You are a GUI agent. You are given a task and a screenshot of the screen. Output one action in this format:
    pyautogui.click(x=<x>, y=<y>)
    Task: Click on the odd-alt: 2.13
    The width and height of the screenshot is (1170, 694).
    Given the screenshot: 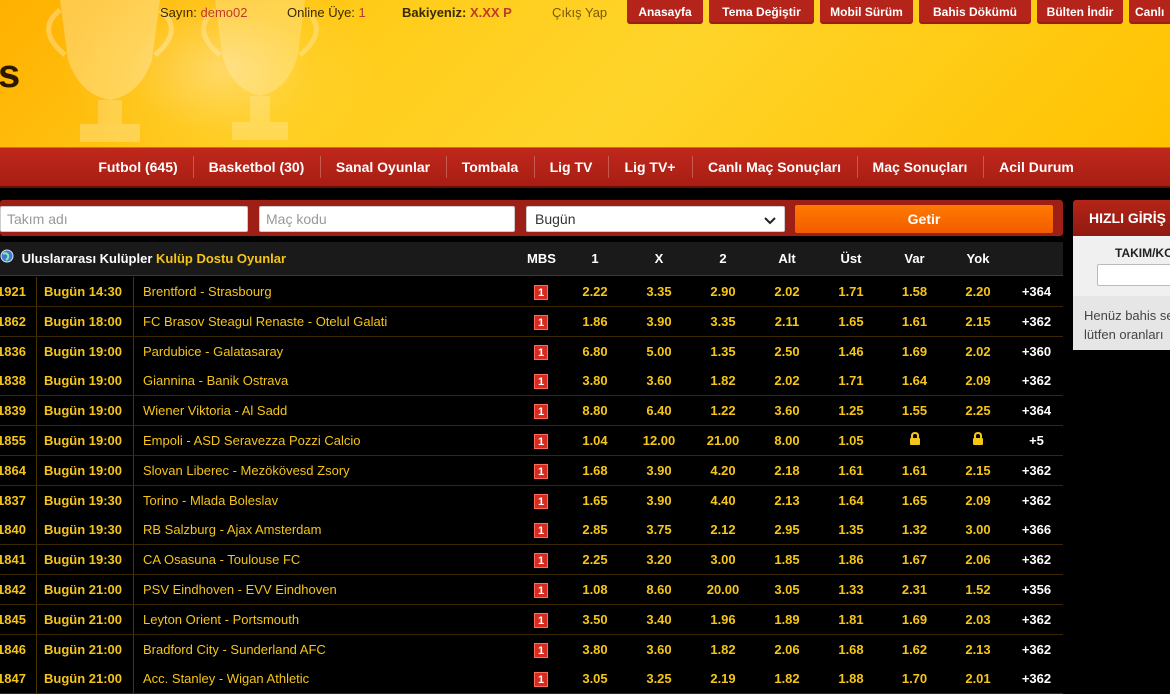 What is the action you would take?
    pyautogui.click(x=787, y=500)
    